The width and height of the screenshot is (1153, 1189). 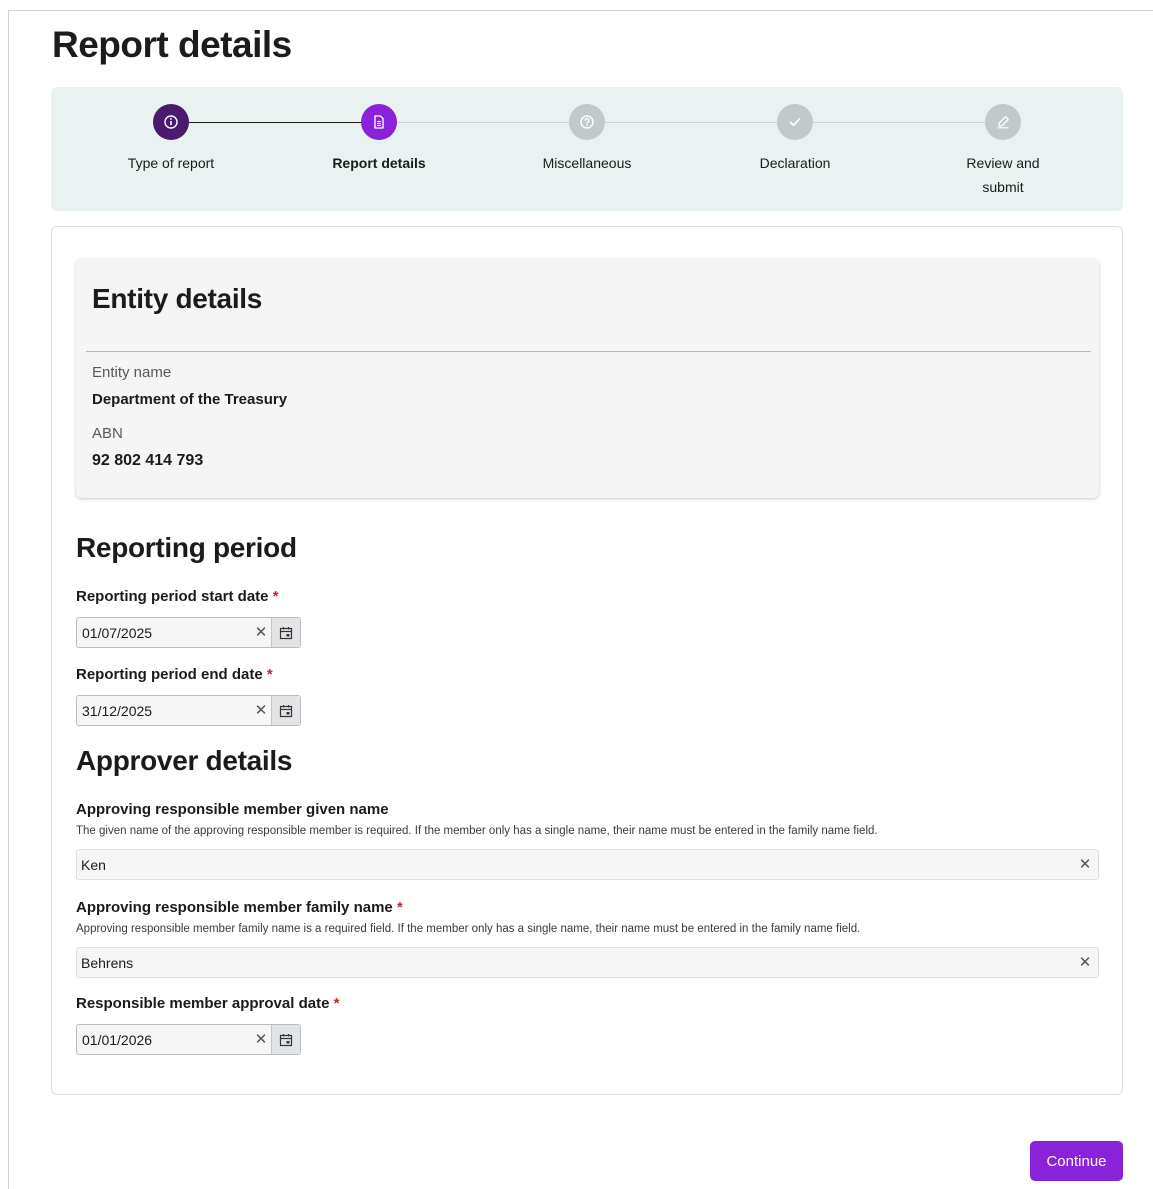 I want to click on info-icon, so click(x=171, y=122).